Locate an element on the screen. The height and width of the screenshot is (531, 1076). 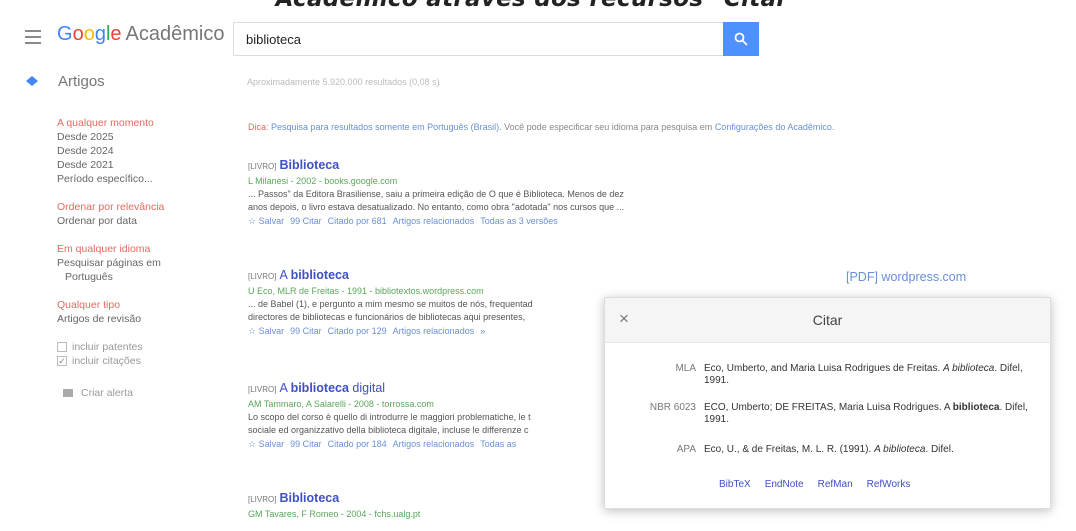
more-link: » is located at coordinates (482, 331).